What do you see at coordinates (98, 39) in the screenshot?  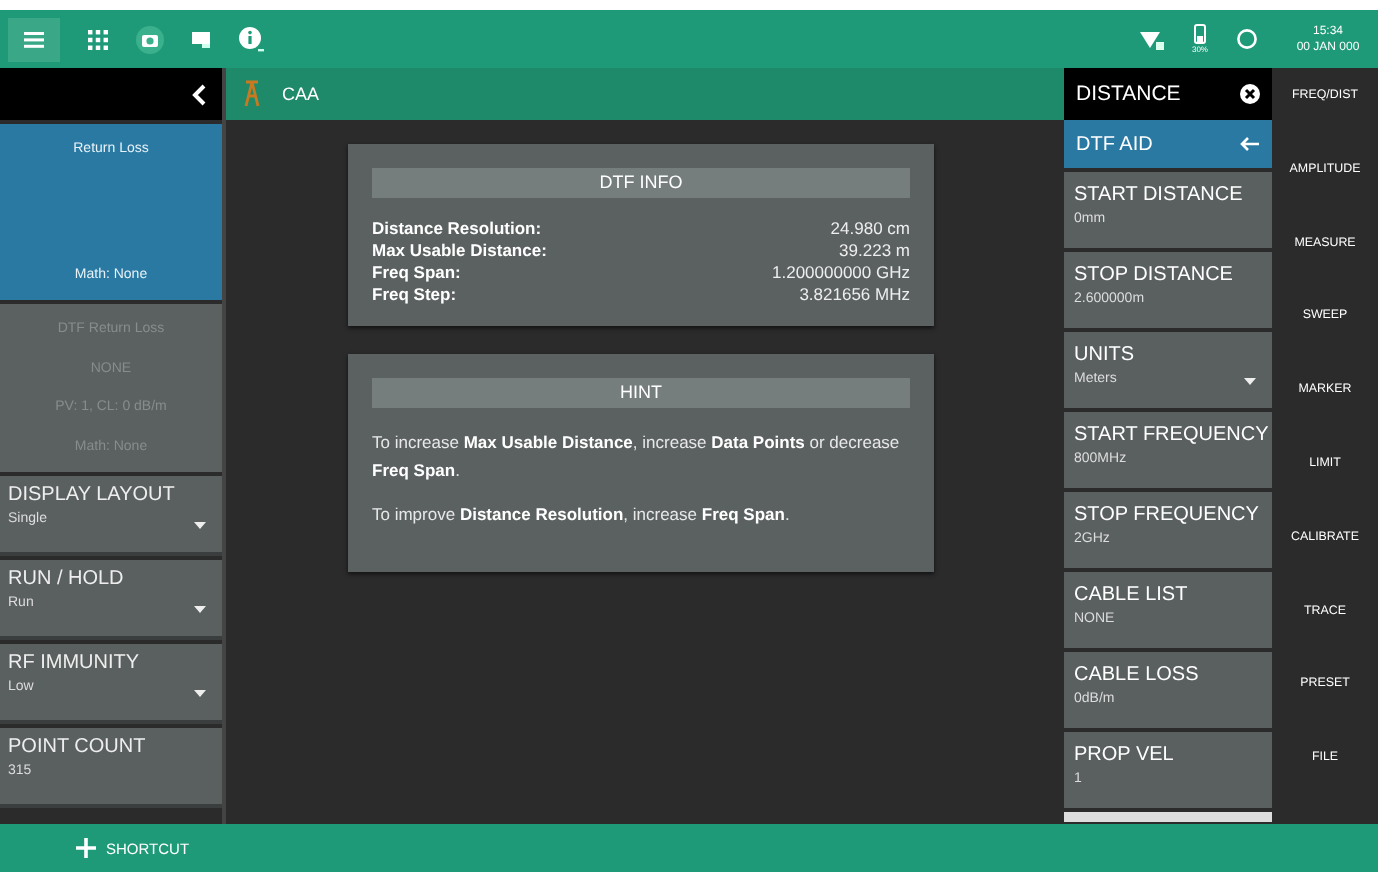 I see `grid-icon` at bounding box center [98, 39].